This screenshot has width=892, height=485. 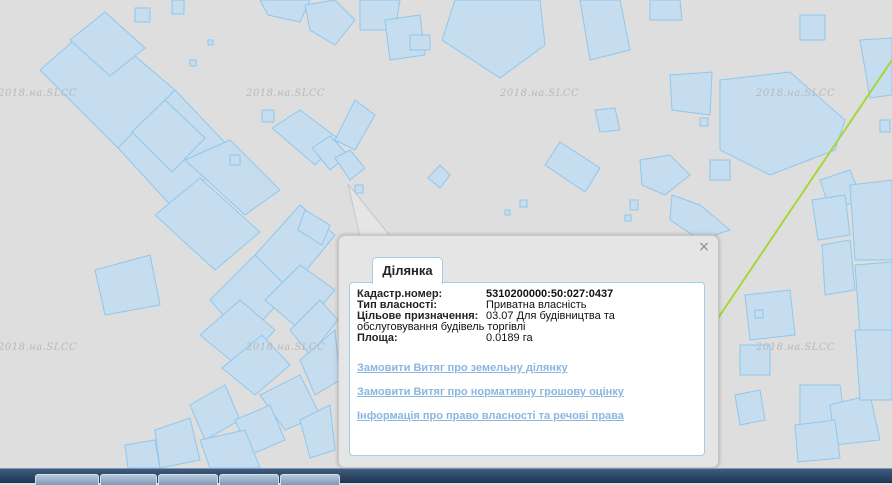 What do you see at coordinates (407, 270) in the screenshot?
I see `tab-parcel: Ділянка` at bounding box center [407, 270].